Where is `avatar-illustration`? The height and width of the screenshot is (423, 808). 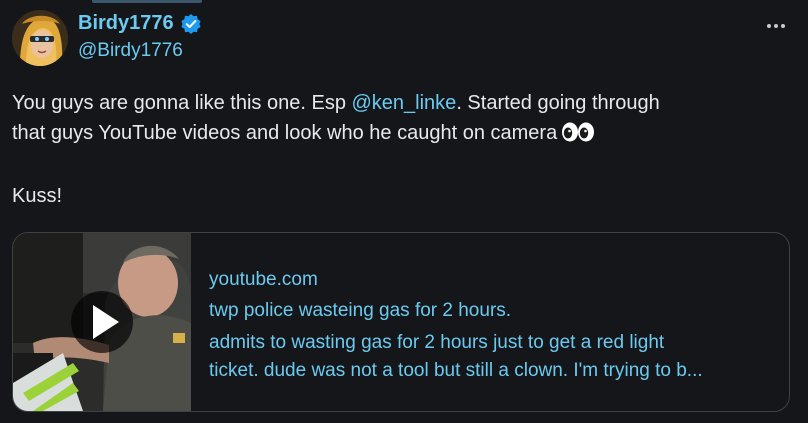
avatar-illustration is located at coordinates (40, 38).